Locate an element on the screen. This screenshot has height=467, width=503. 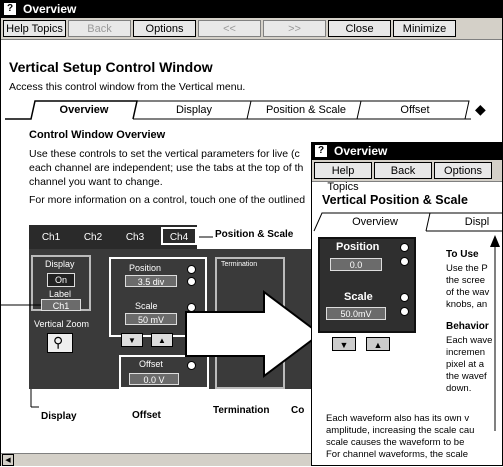
bottom-line-3: scale causes the waveform to be is located at coordinates (395, 442).